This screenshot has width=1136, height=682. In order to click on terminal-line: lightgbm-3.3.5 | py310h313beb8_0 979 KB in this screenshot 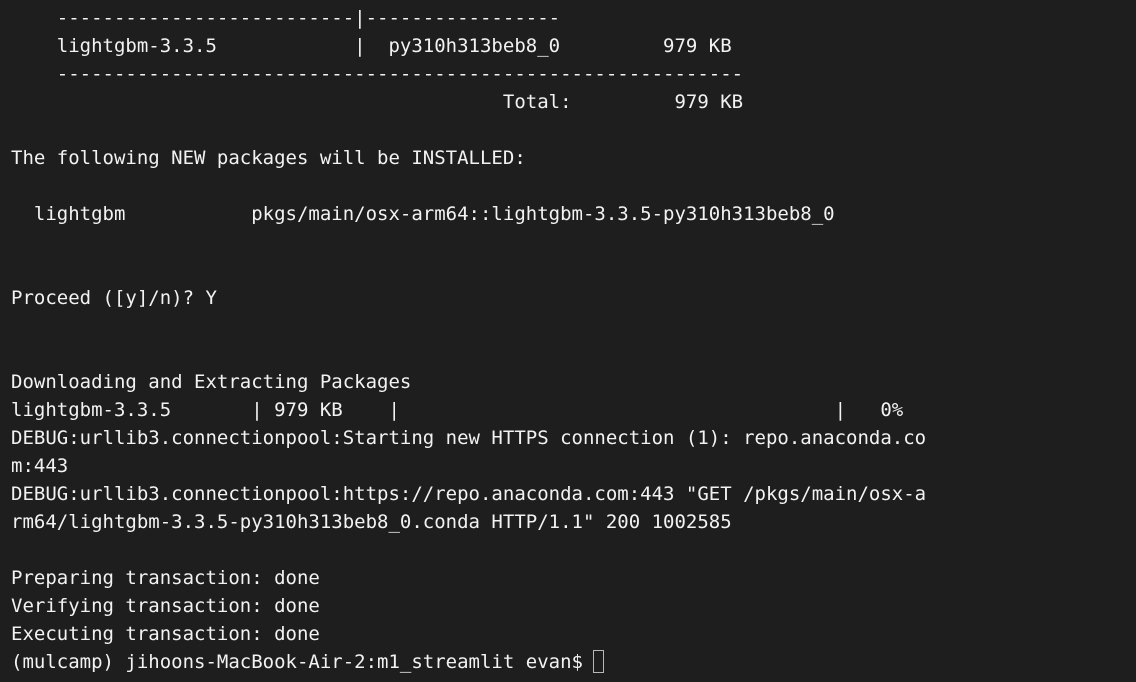, I will do `click(371, 46)`.